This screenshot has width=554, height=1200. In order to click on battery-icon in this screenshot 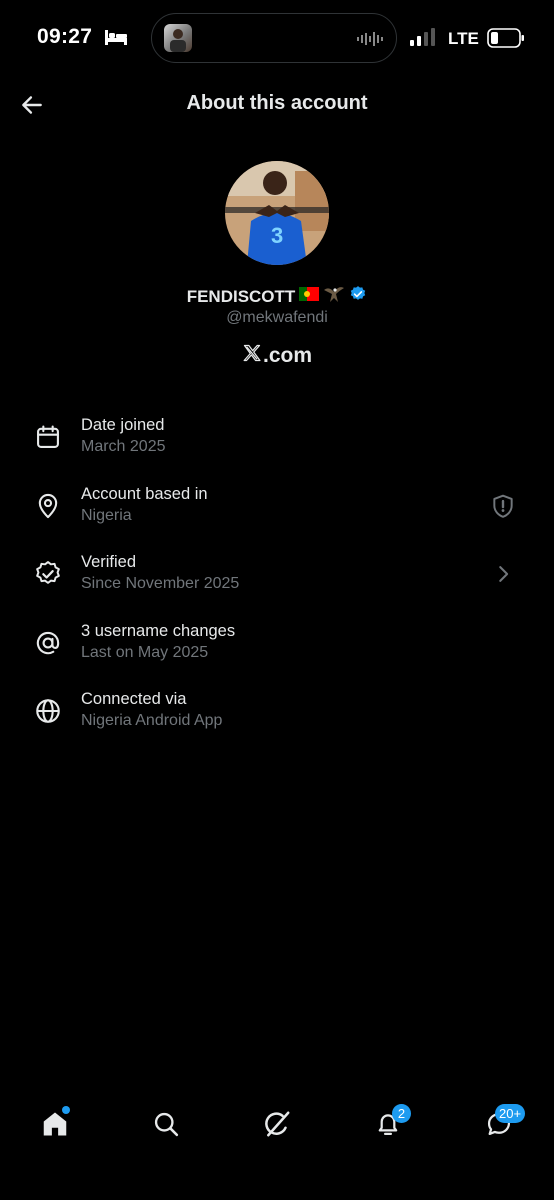, I will do `click(506, 40)`.